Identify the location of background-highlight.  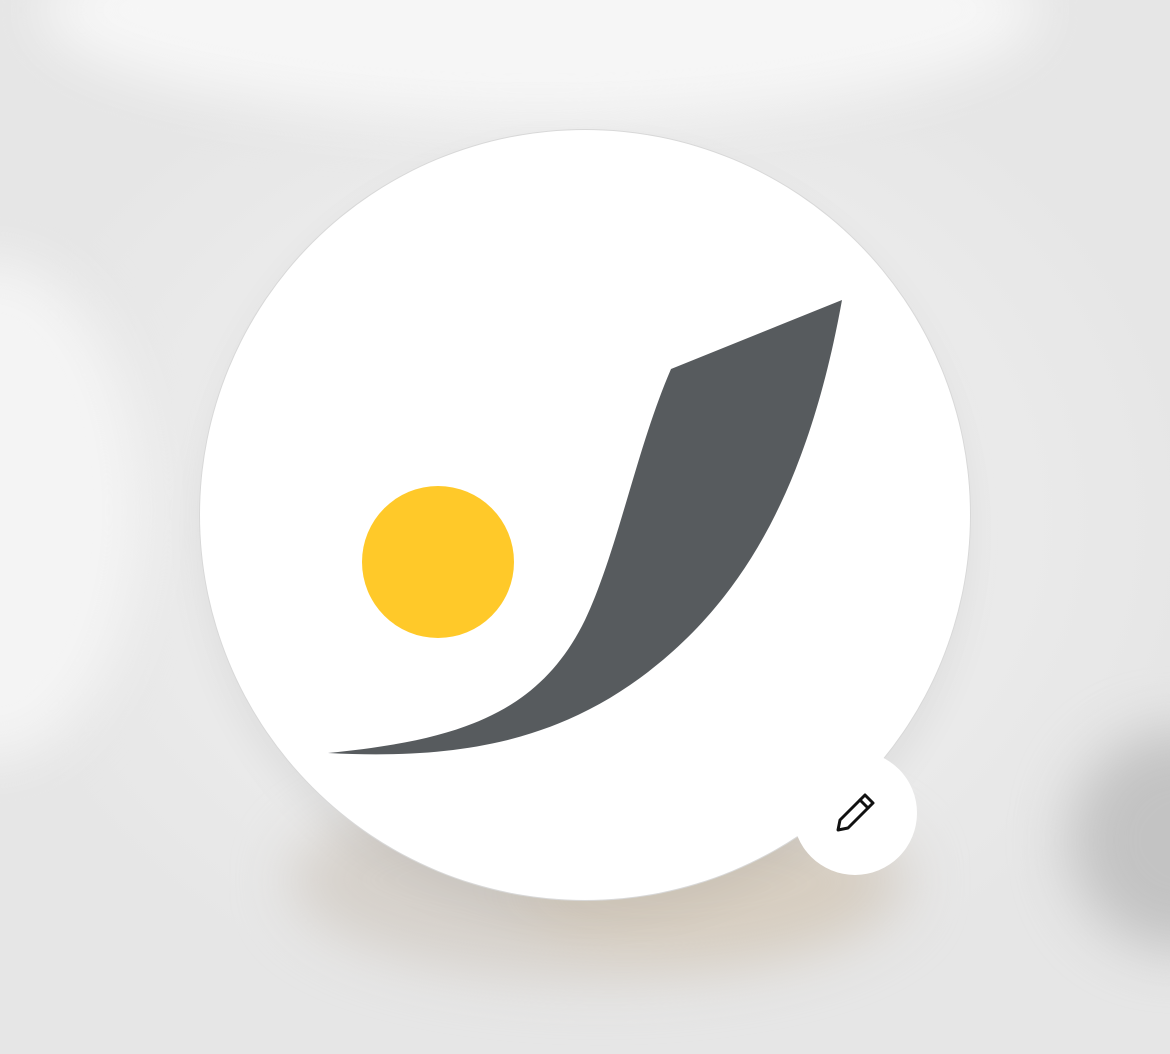
(540, 60).